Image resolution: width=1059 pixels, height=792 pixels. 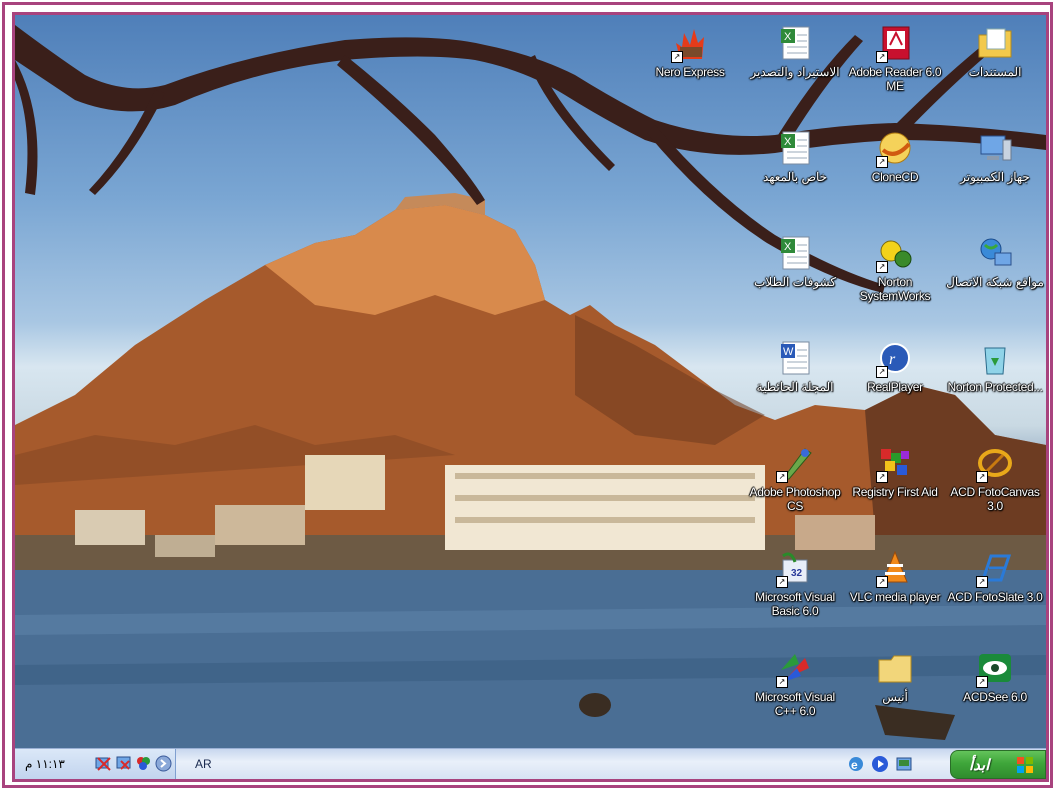 I want to click on desktop-icon-visual-basic: 32 ↗ Microsoft Visual Basic 6.0, so click(x=795, y=584).